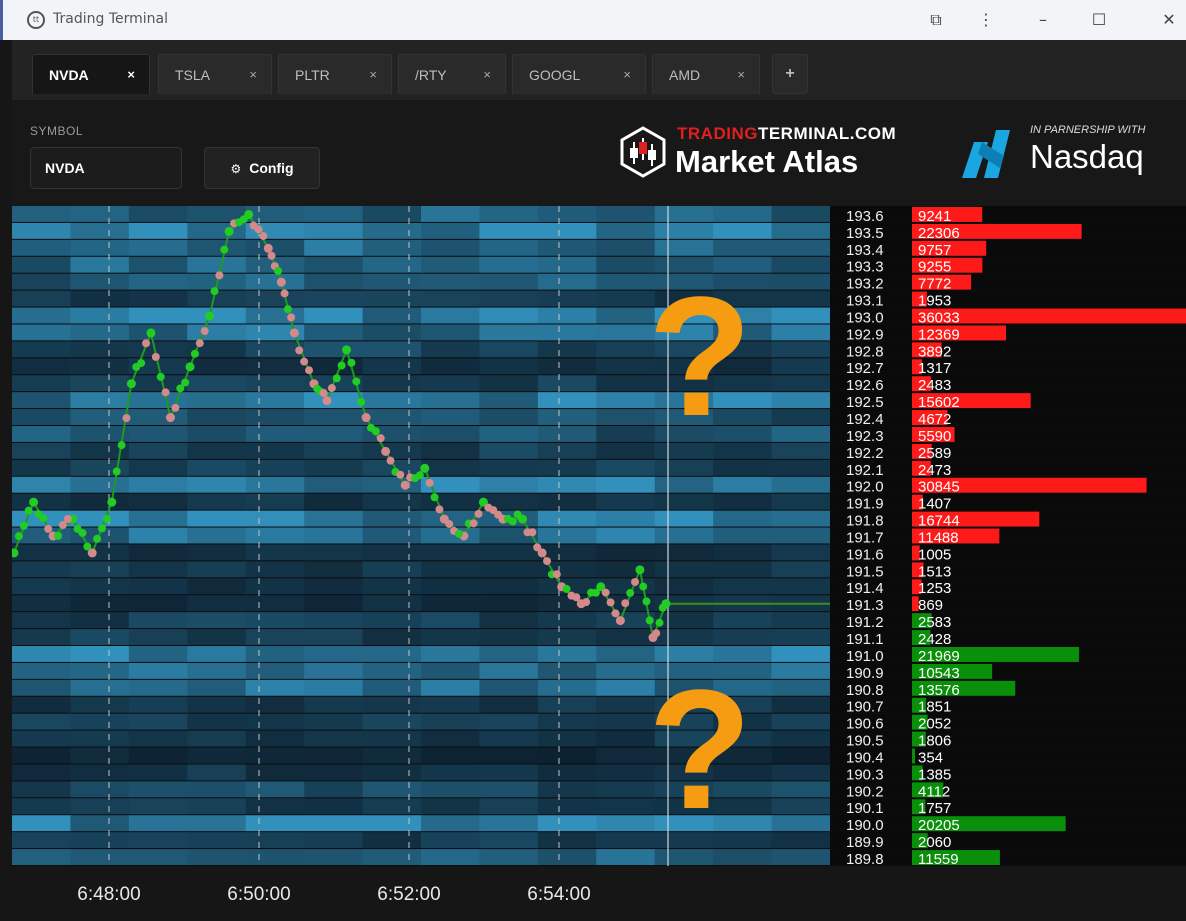  What do you see at coordinates (91, 74) in the screenshot?
I see `tab-nvda: NVDA ×` at bounding box center [91, 74].